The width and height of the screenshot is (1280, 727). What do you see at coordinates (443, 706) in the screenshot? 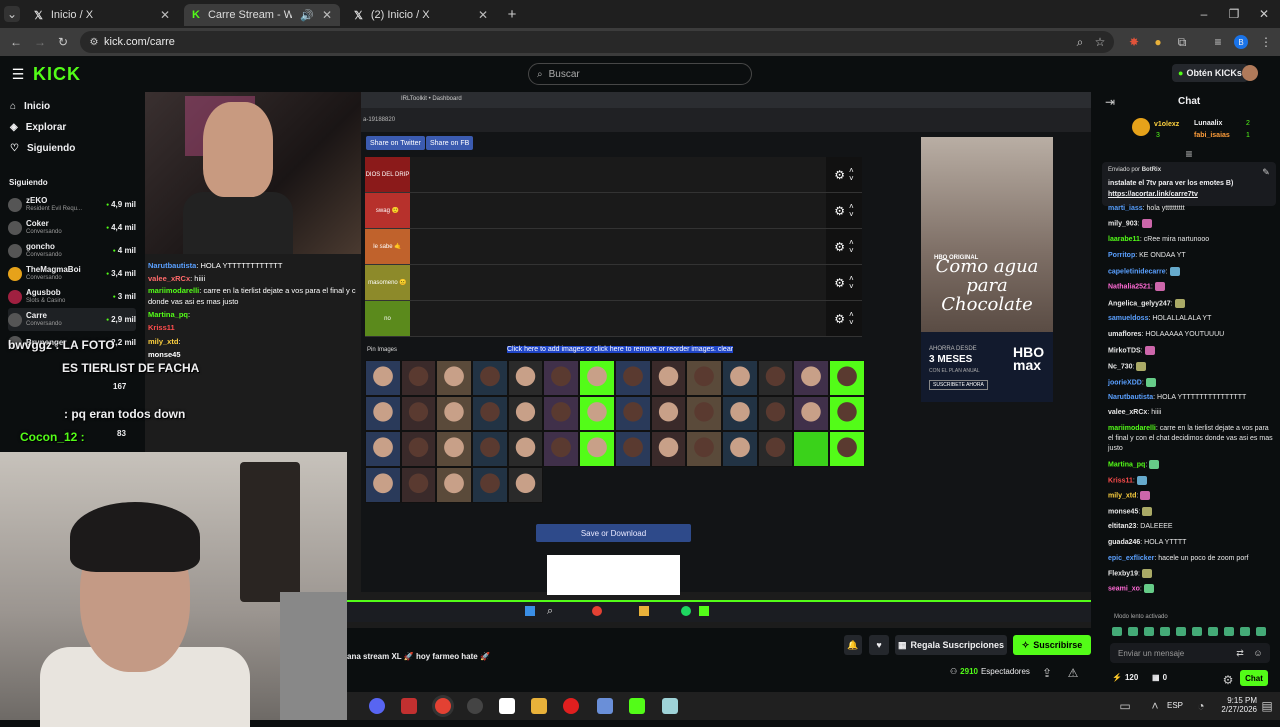
I see `chrome-icon` at bounding box center [443, 706].